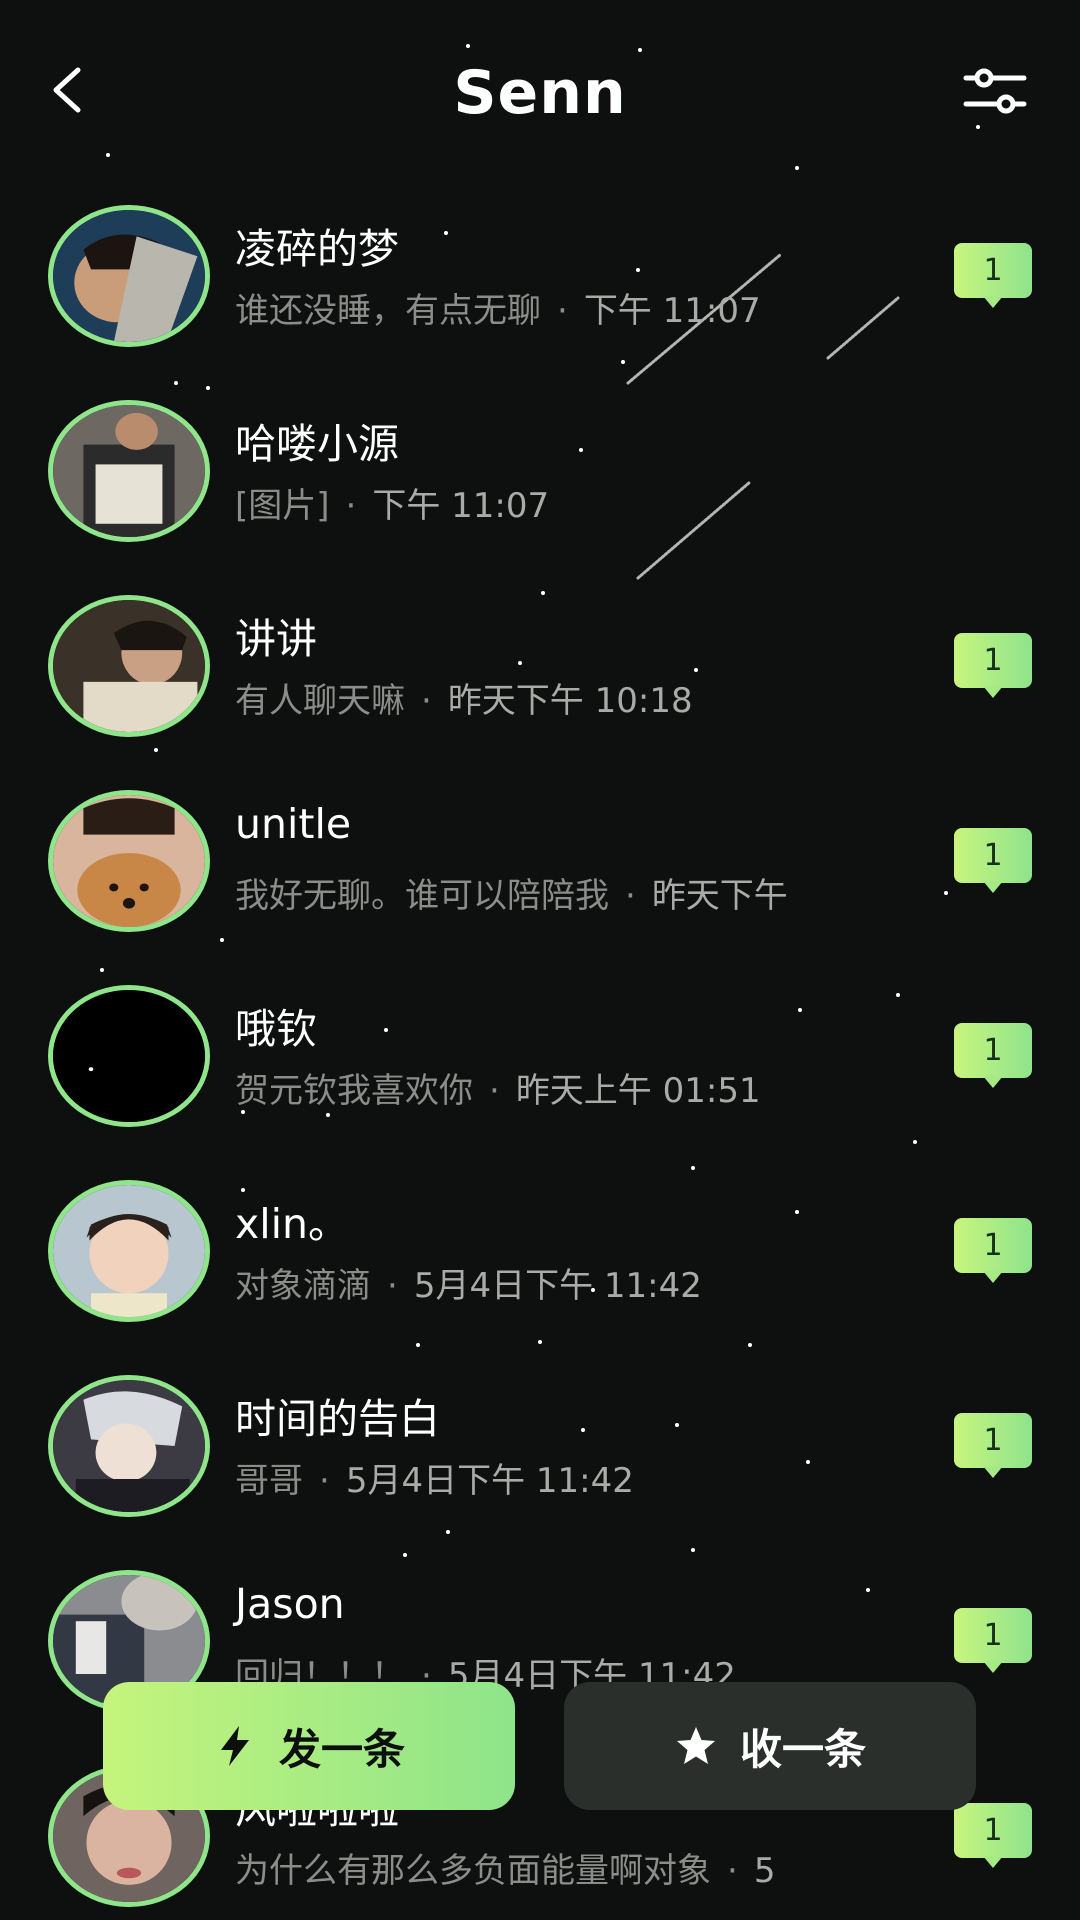  I want to click on send-button-label: 发一条, so click(341, 1749).